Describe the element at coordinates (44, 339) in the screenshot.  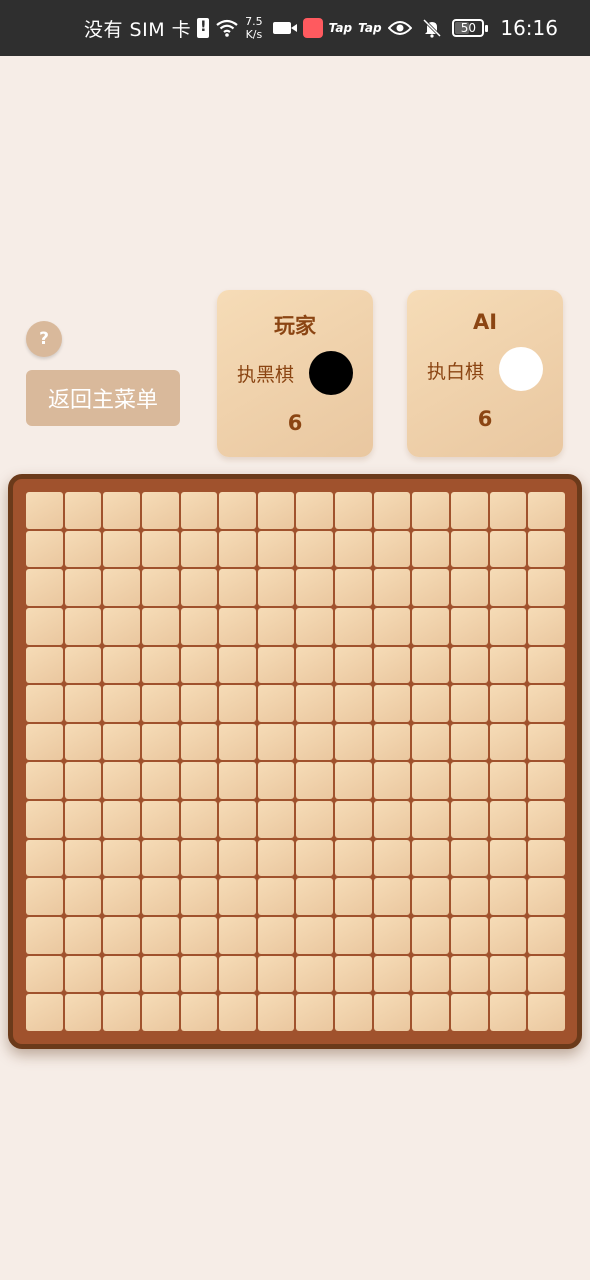
I see `help-button: ?` at that location.